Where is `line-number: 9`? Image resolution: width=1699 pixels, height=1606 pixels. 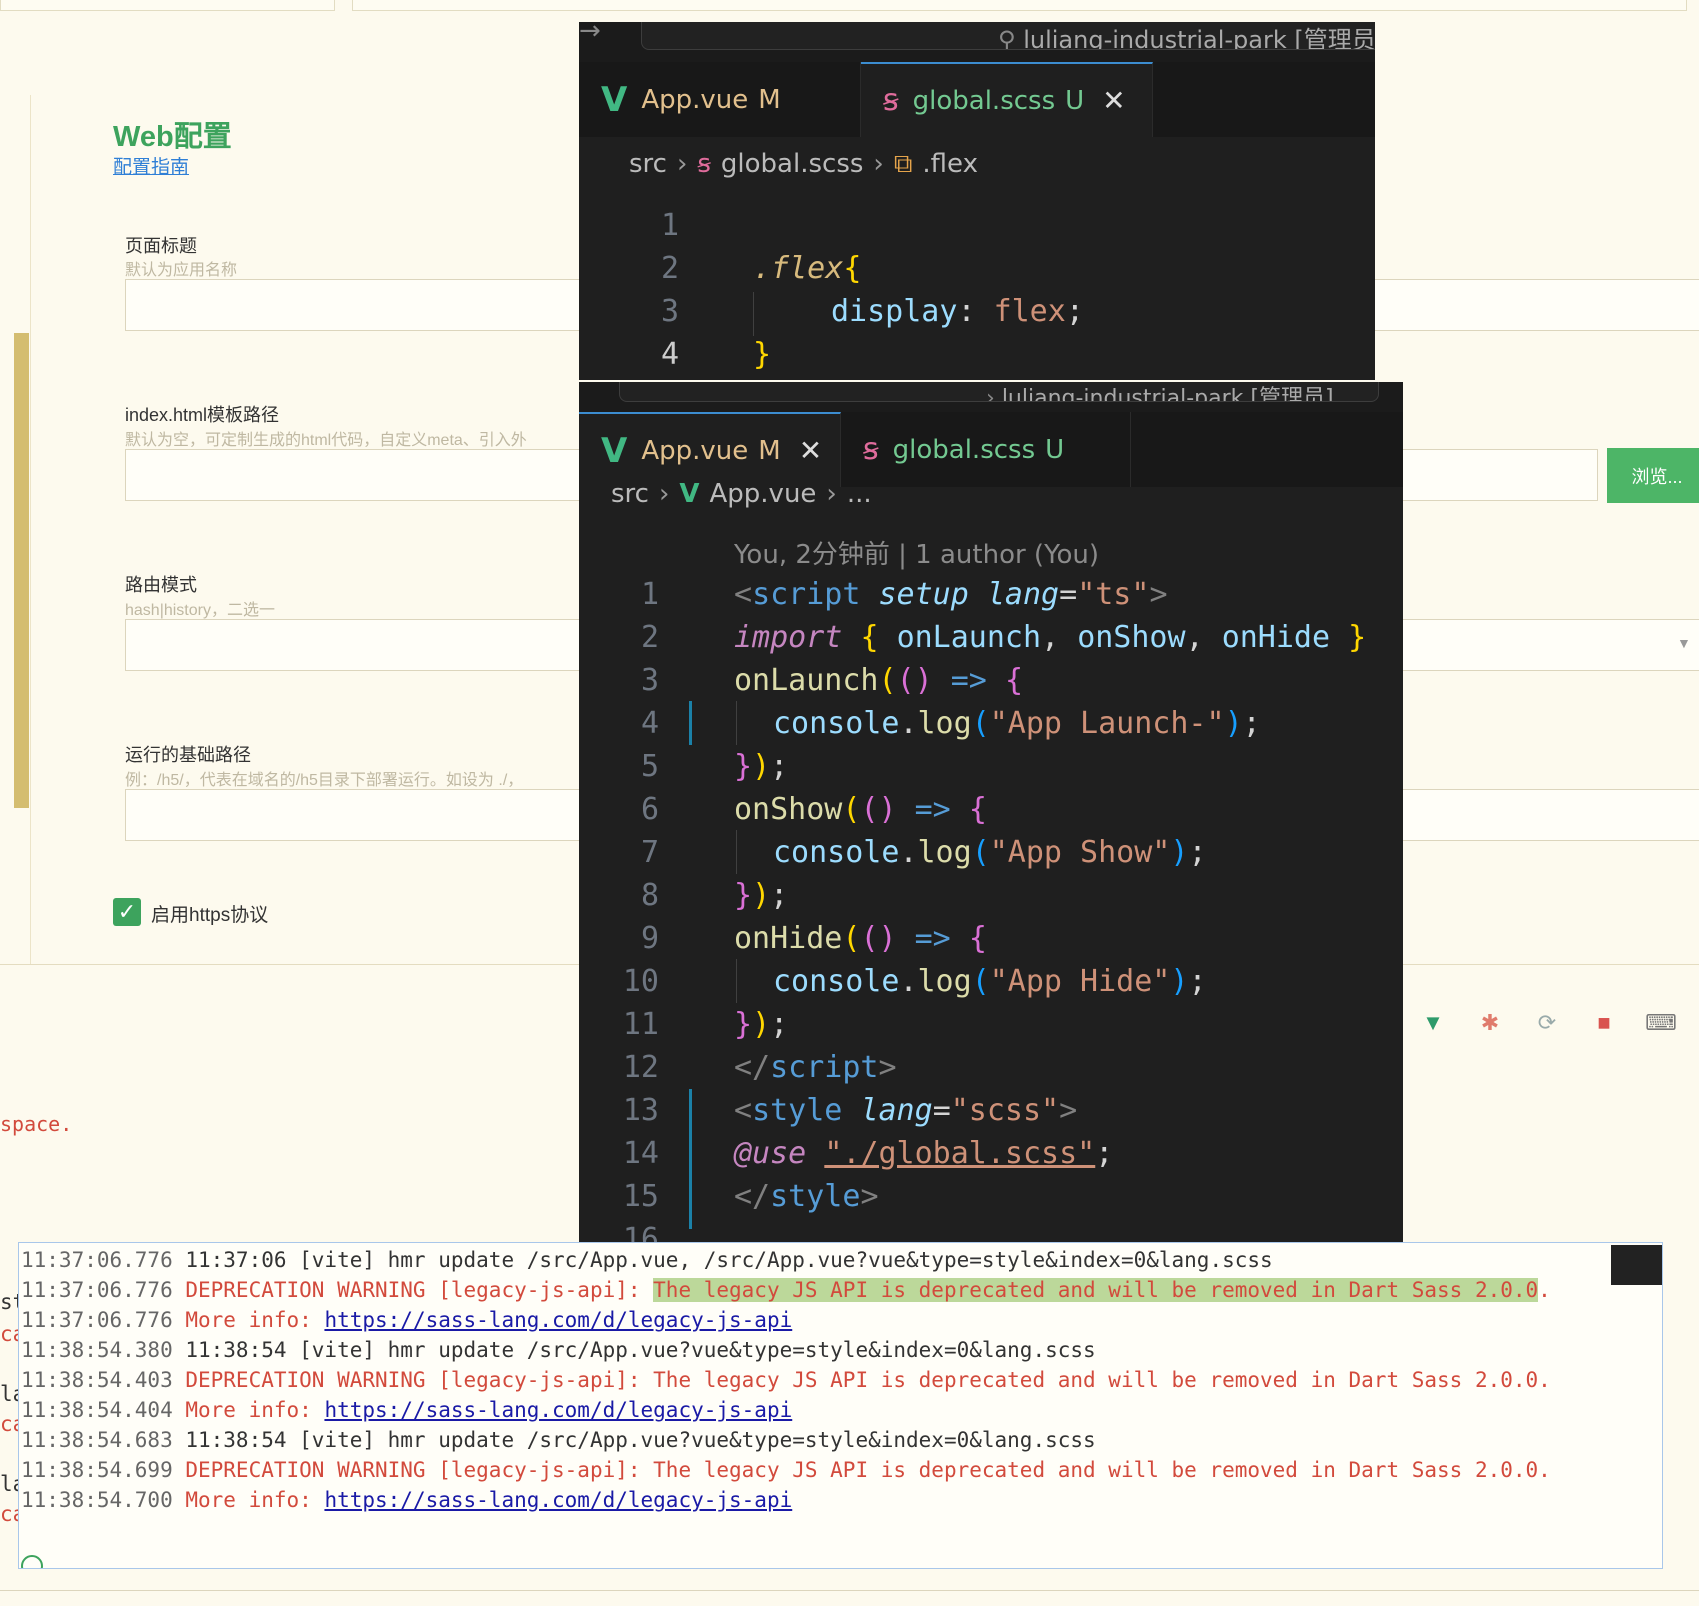 line-number: 9 is located at coordinates (649, 938).